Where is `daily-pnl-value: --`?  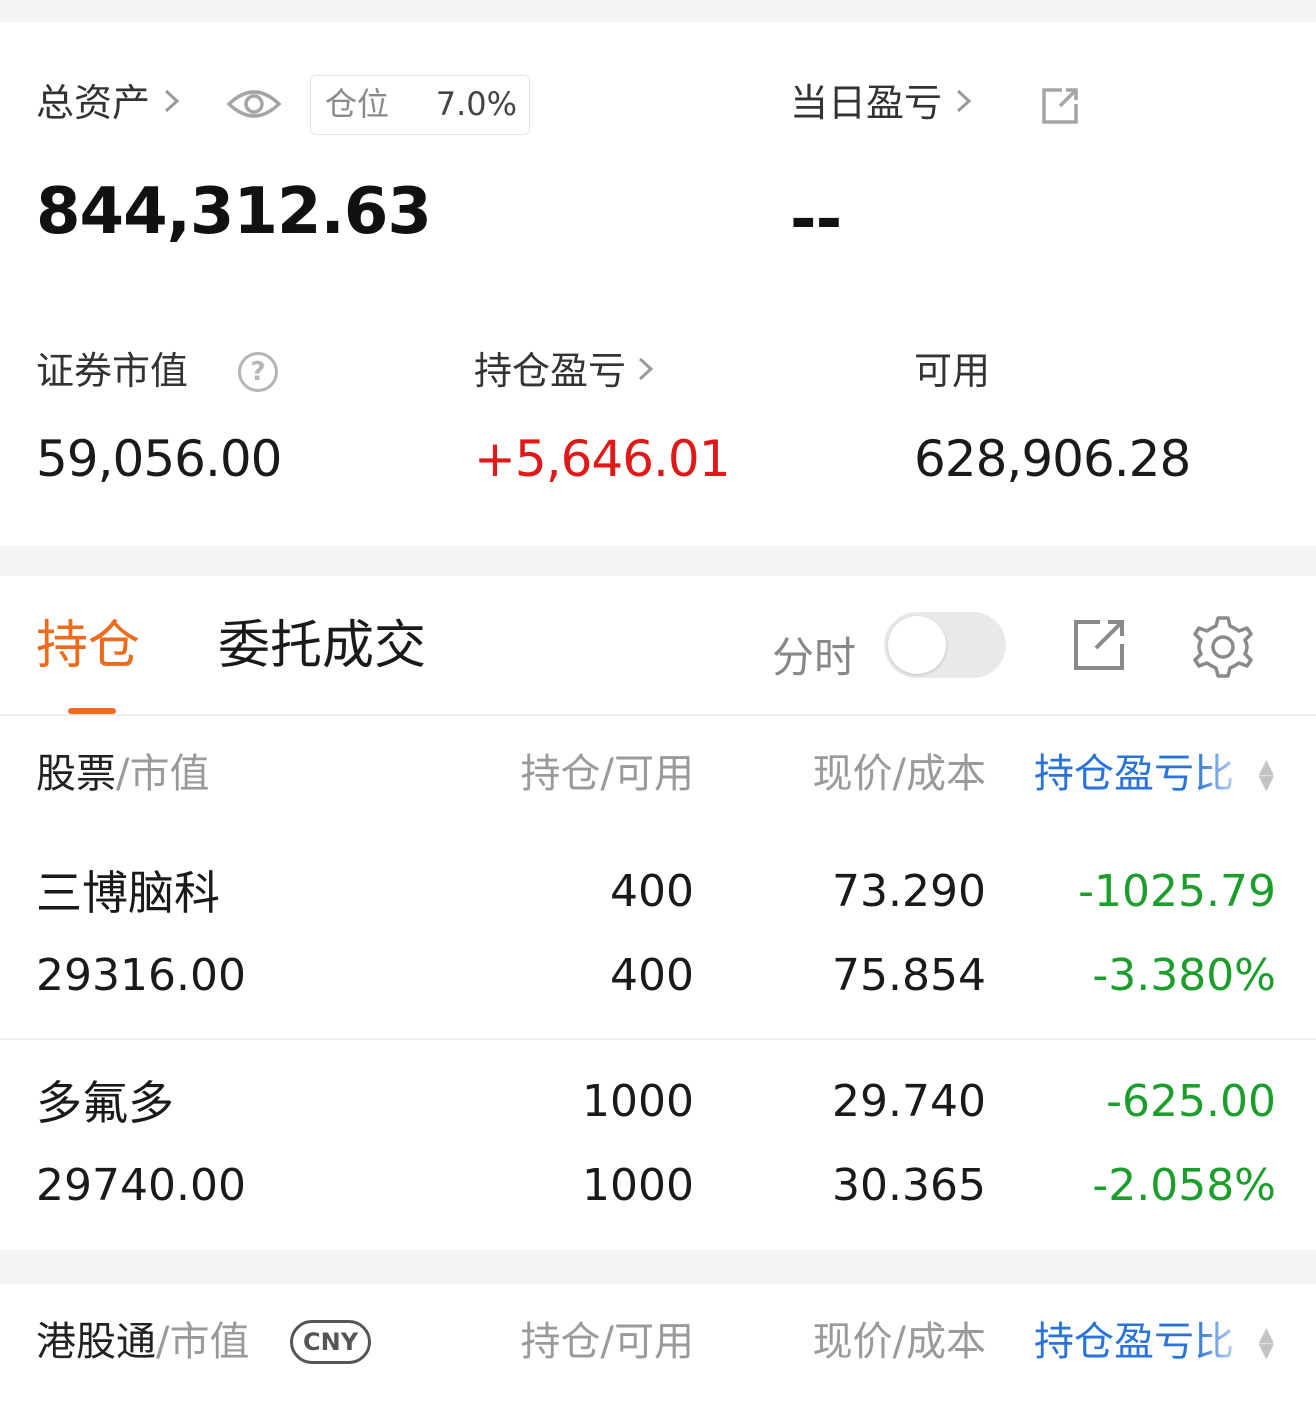 daily-pnl-value: -- is located at coordinates (816, 220).